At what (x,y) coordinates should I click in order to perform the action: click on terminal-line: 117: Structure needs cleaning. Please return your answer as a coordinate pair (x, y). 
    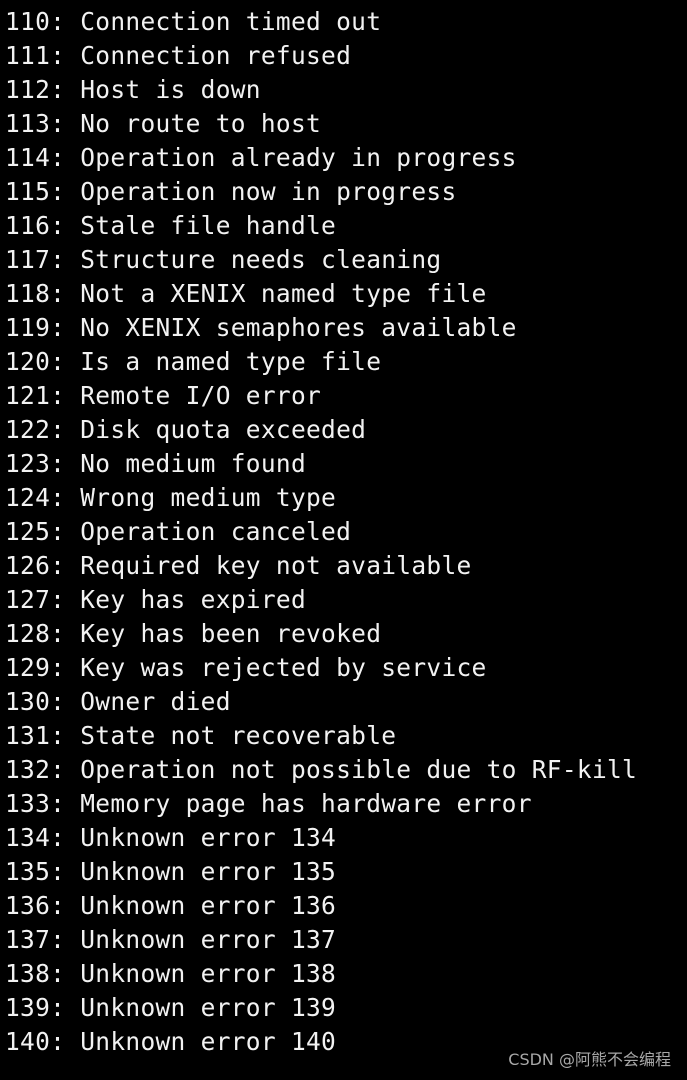
    Looking at the image, I should click on (223, 259).